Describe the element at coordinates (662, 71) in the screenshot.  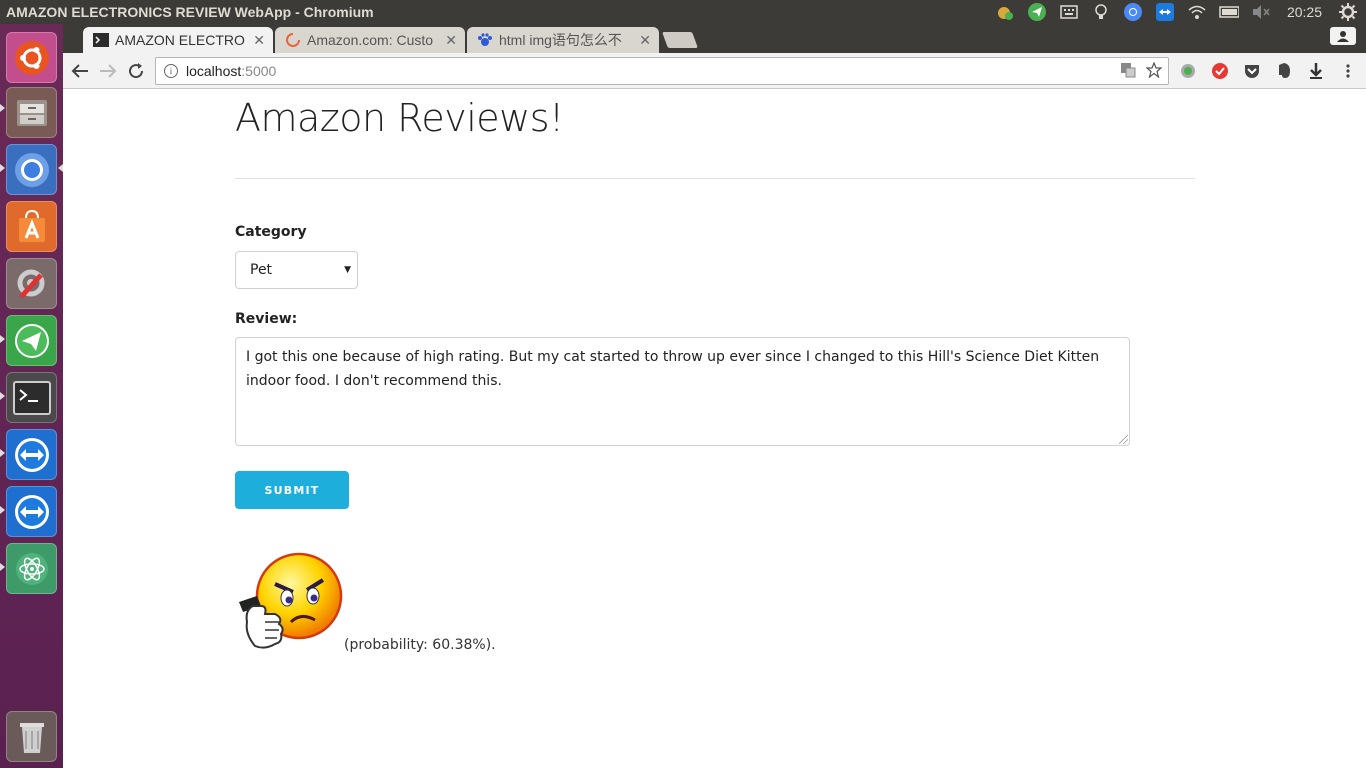
I see `address-bar: i localhost:5000` at that location.